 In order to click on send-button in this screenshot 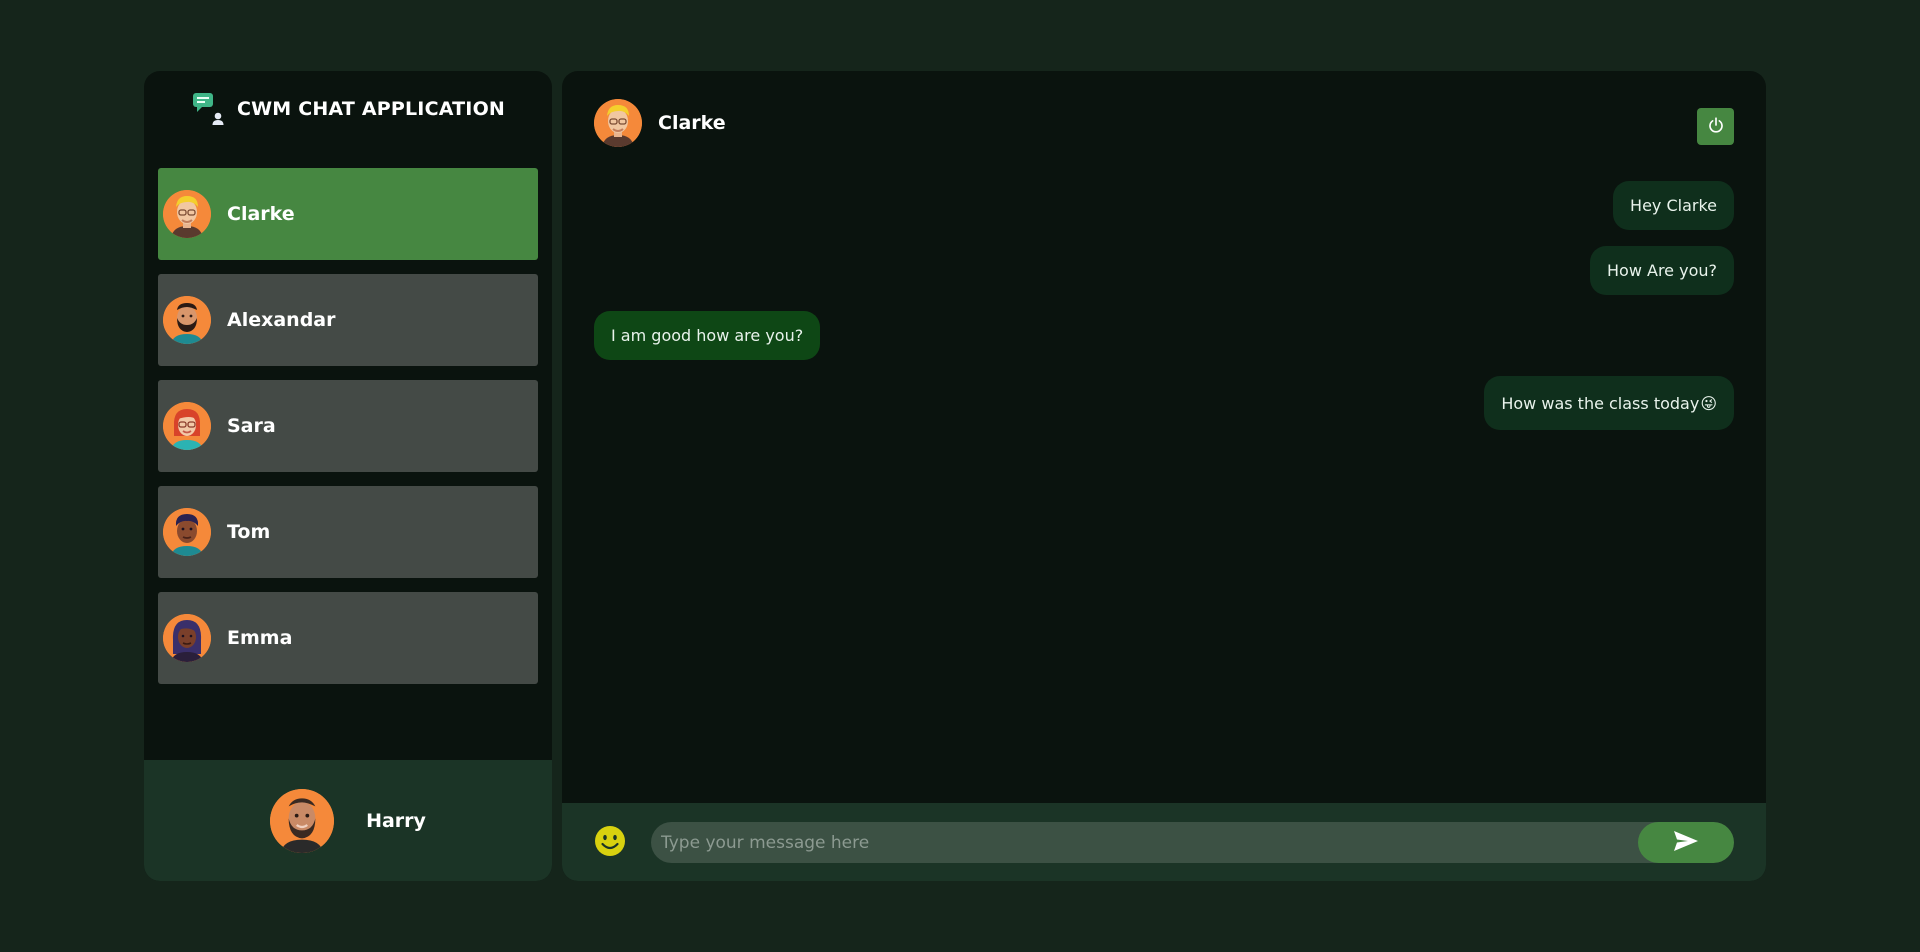, I will do `click(1686, 842)`.